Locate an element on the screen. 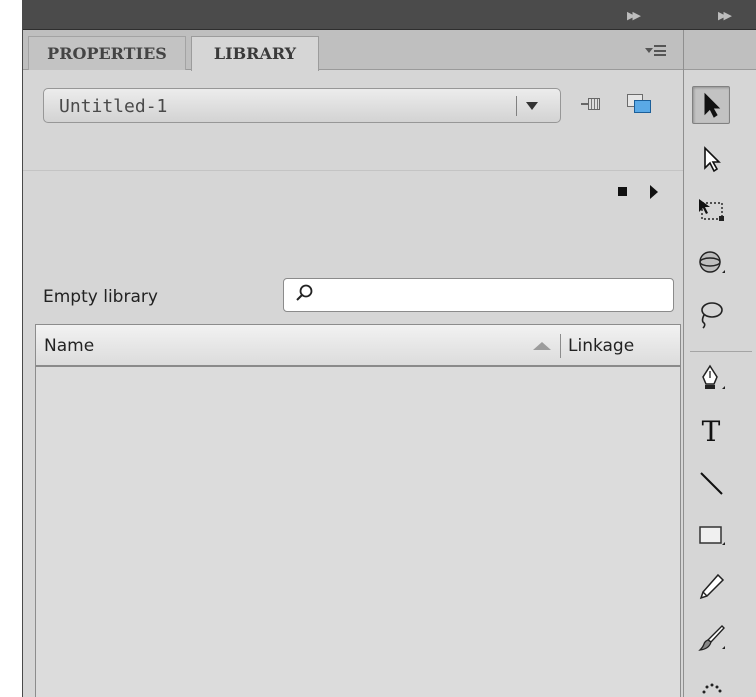 The height and width of the screenshot is (697, 756). tab-properties: PROPERTIES is located at coordinates (107, 53).